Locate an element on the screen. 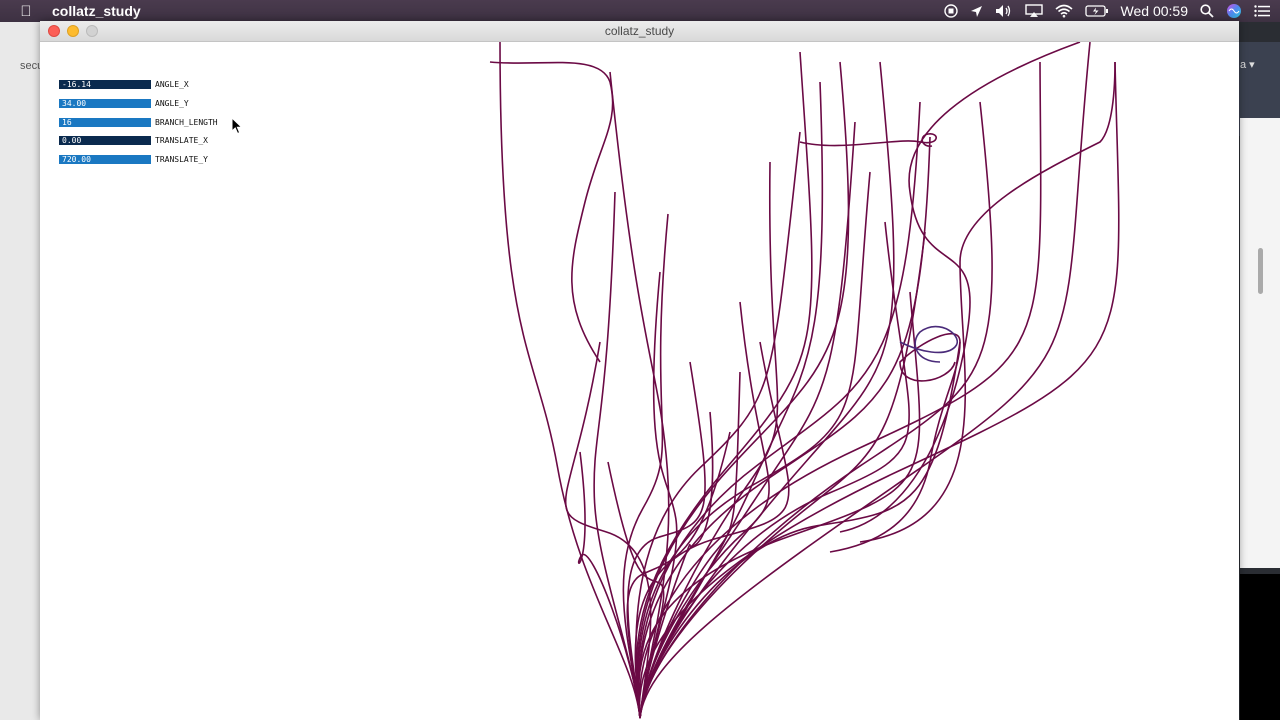 The height and width of the screenshot is (720, 1280). slider-angle-y: 34.00 ANGLE_Y is located at coordinates (124, 103).